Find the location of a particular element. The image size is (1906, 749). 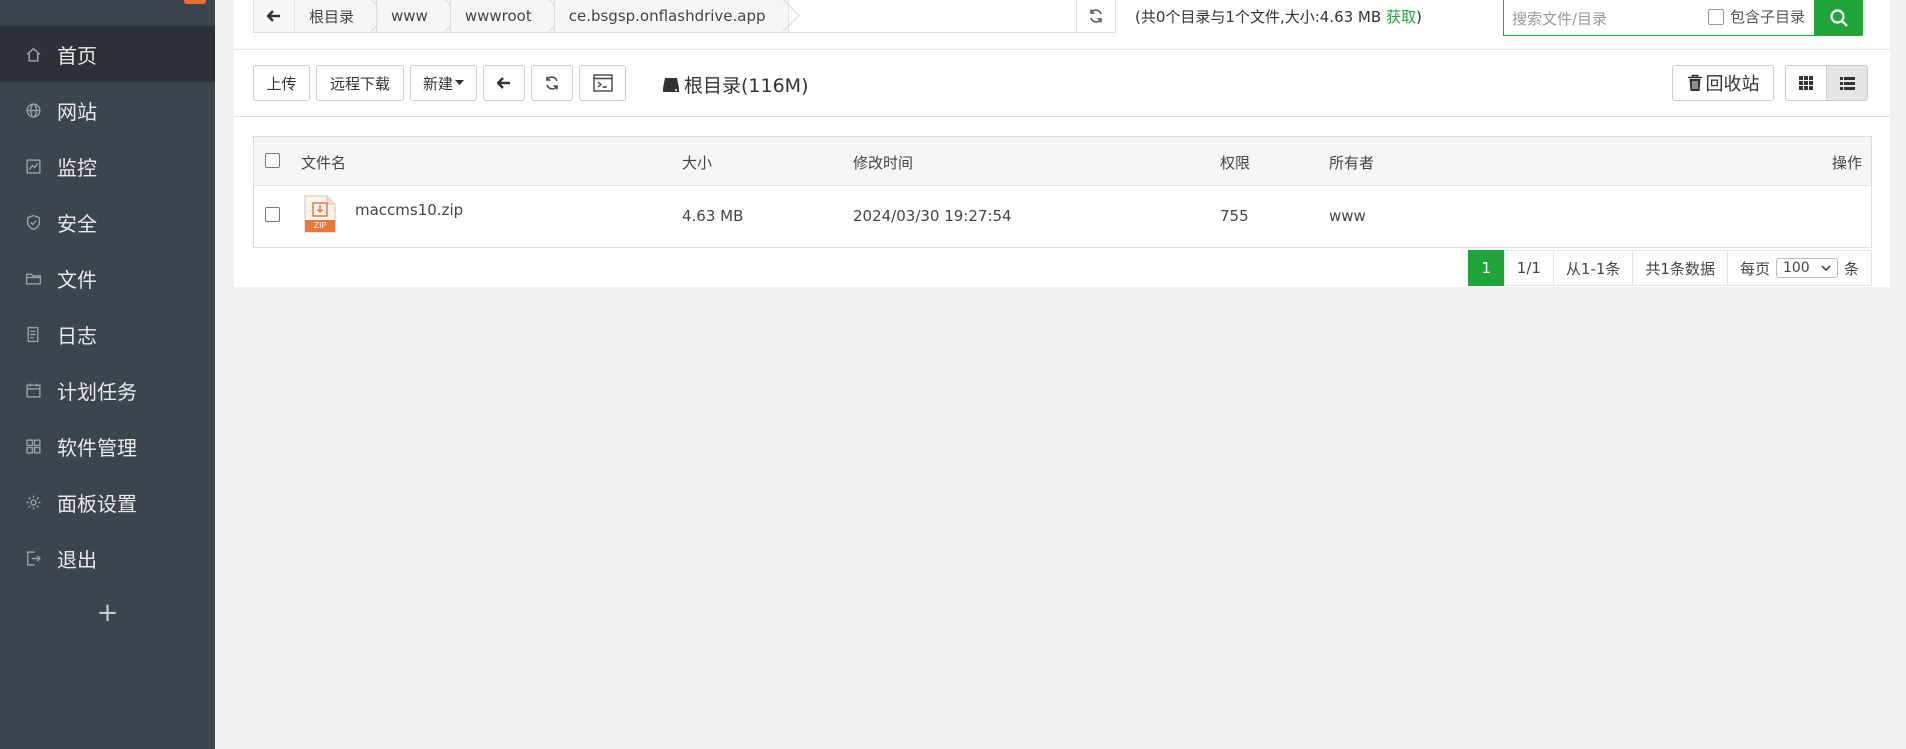

sidebar-item-logout: 退出 is located at coordinates (107, 558).